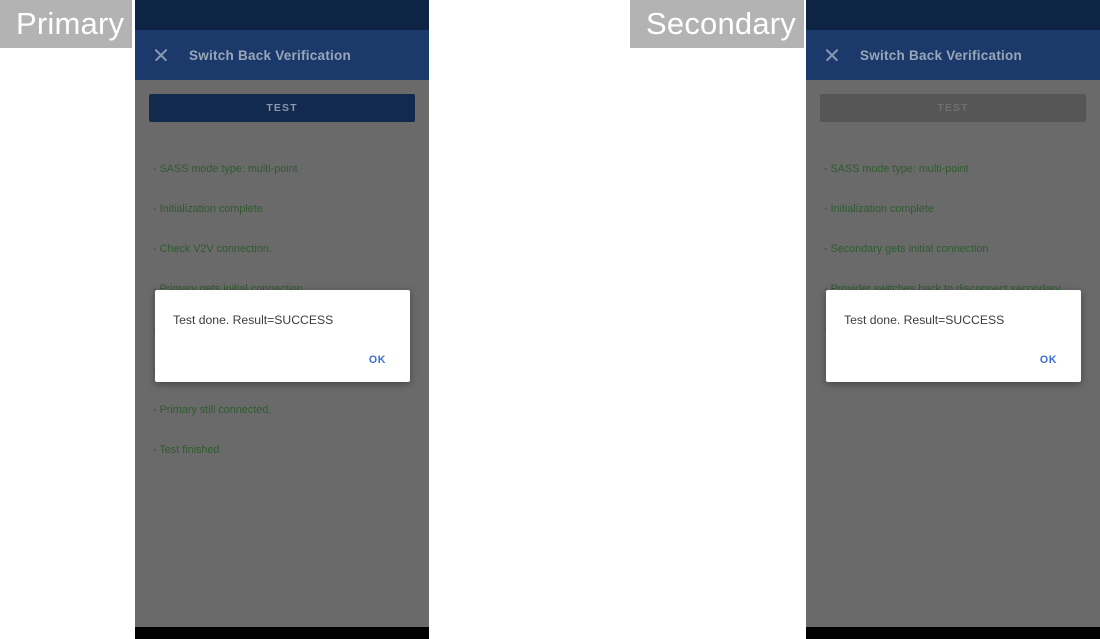 The width and height of the screenshot is (1100, 639). What do you see at coordinates (212, 249) in the screenshot?
I see `log-line: - Check V2V connection.` at bounding box center [212, 249].